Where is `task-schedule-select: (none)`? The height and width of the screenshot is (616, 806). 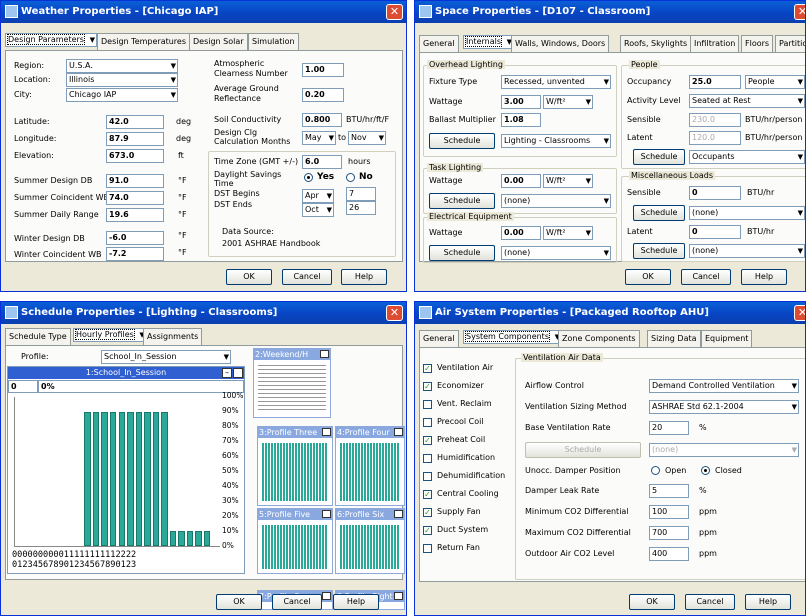 task-schedule-select: (none) is located at coordinates (556, 201).